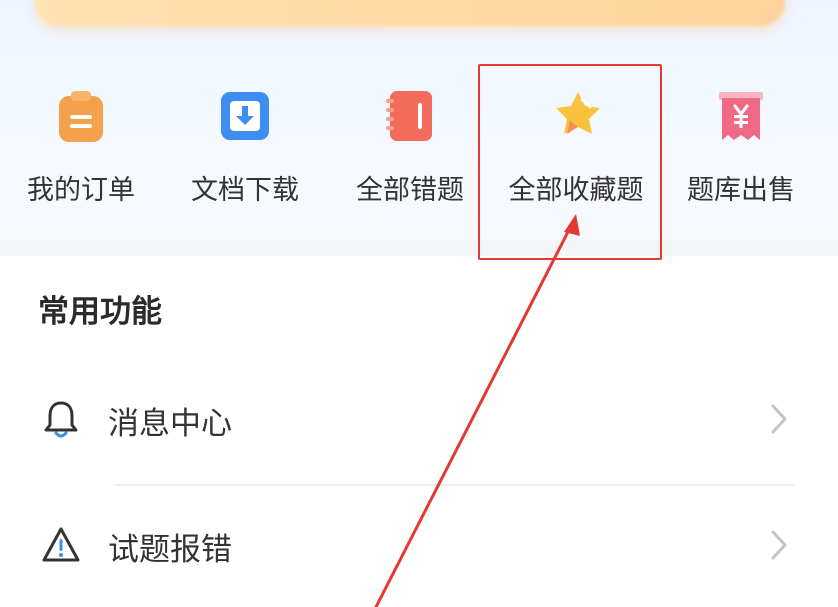 This screenshot has height=607, width=838. I want to click on shortcut-label: 题库出售, so click(741, 190).